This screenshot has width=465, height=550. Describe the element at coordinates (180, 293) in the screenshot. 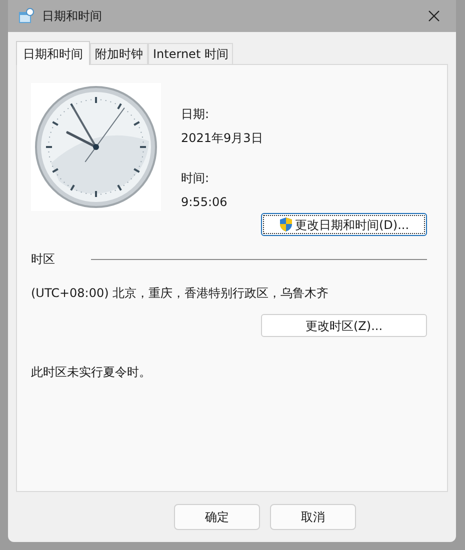

I see `time-zone-text: (UTC+08:00) 北京，重庆，香港特别行政区，乌鲁木齐` at that location.